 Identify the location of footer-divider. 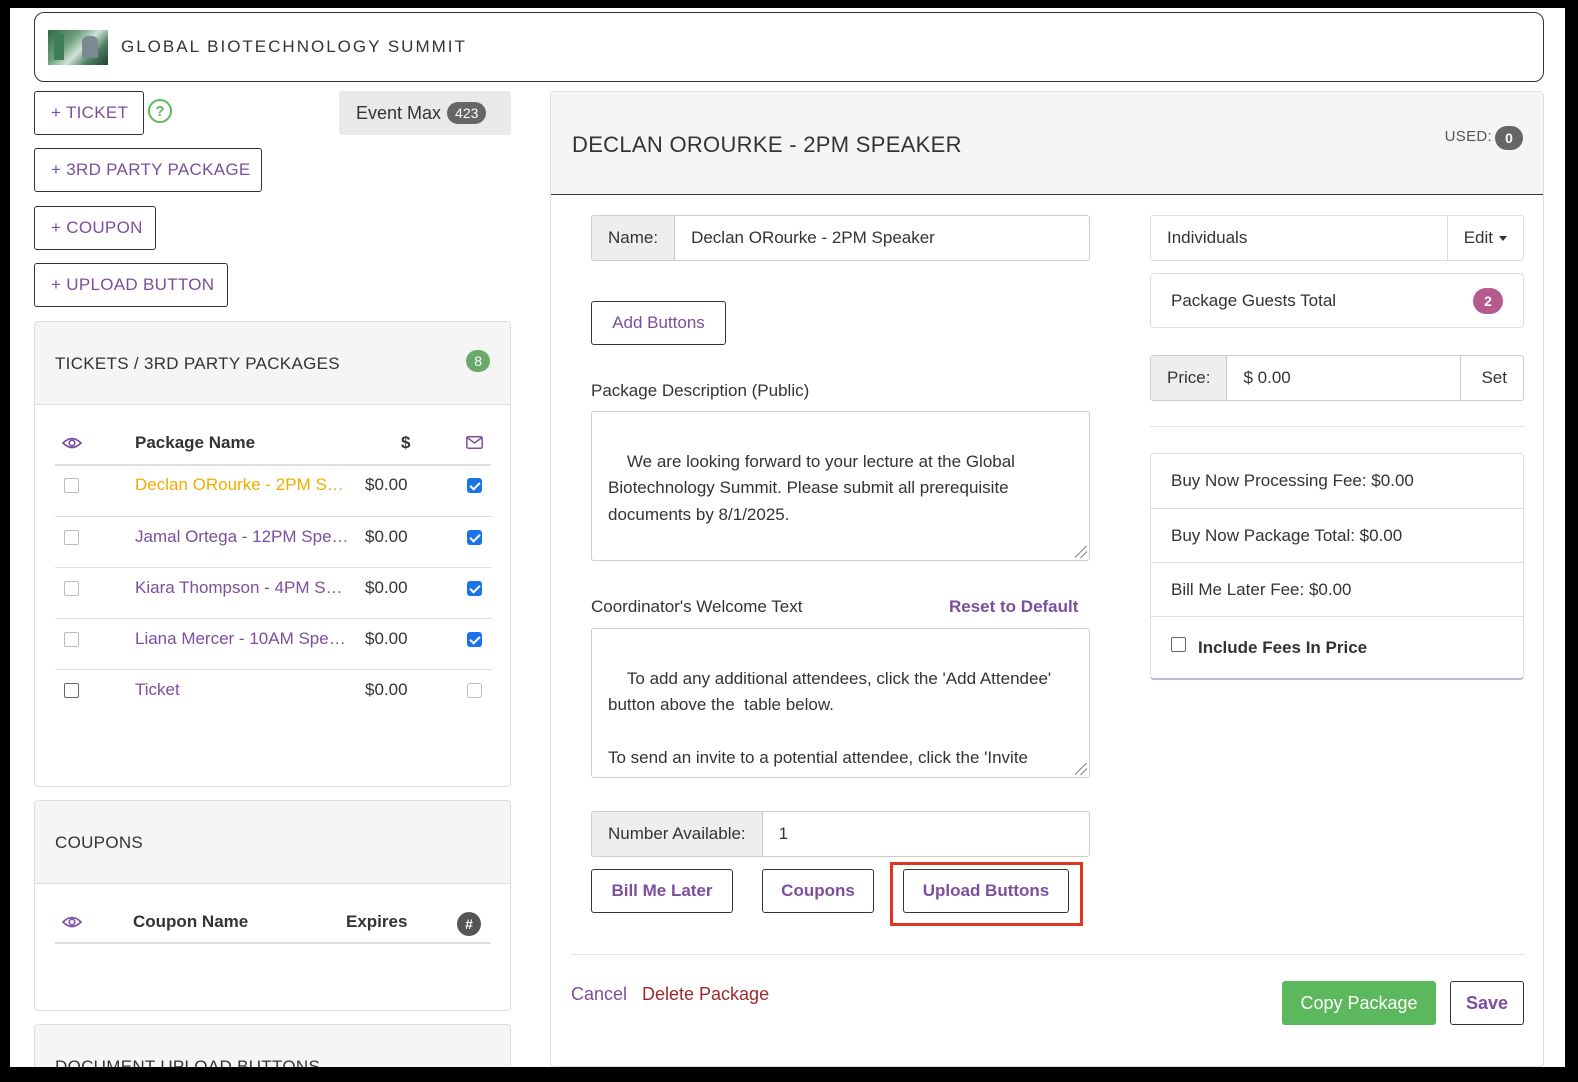
(1047, 954).